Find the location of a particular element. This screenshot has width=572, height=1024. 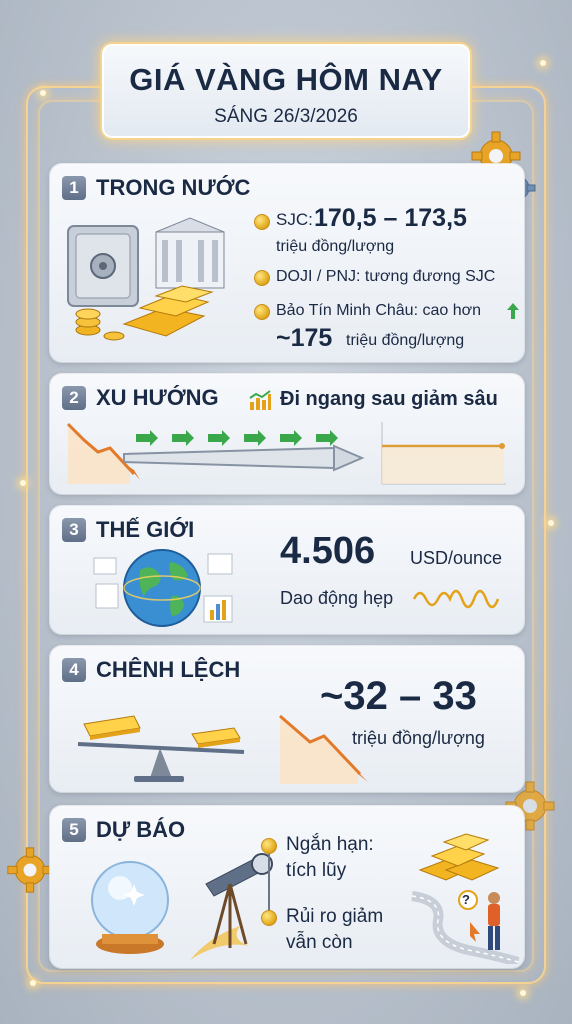

wave-icon is located at coordinates (456, 599).